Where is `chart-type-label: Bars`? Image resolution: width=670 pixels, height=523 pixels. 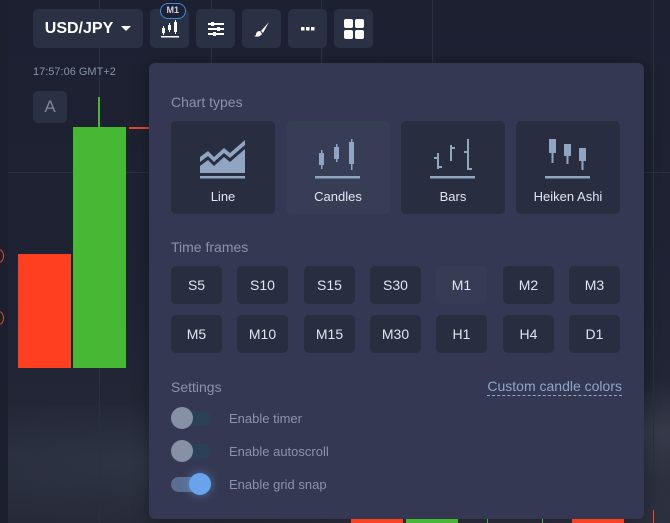
chart-type-label: Bars is located at coordinates (453, 196).